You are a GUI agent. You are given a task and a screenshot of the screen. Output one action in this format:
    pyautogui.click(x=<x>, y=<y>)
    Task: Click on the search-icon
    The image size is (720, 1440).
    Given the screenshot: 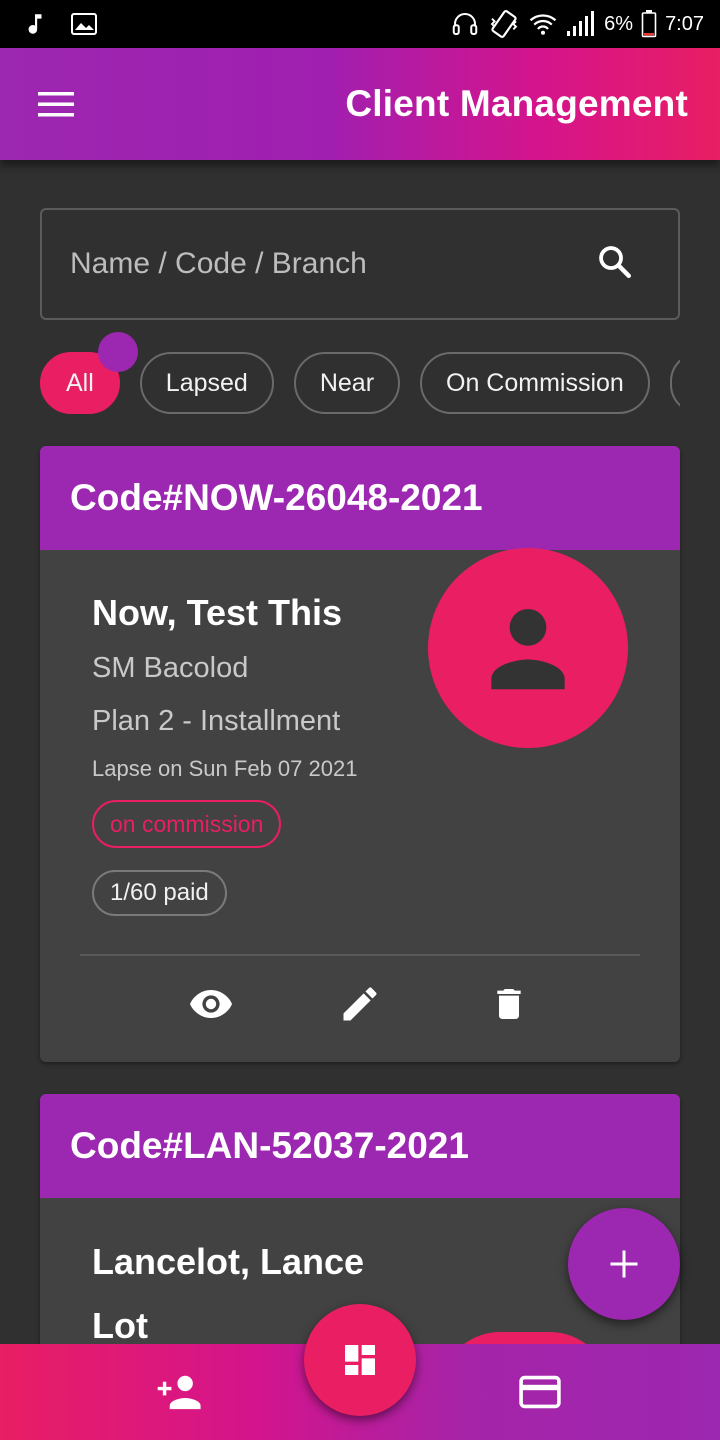 What is the action you would take?
    pyautogui.click(x=615, y=264)
    